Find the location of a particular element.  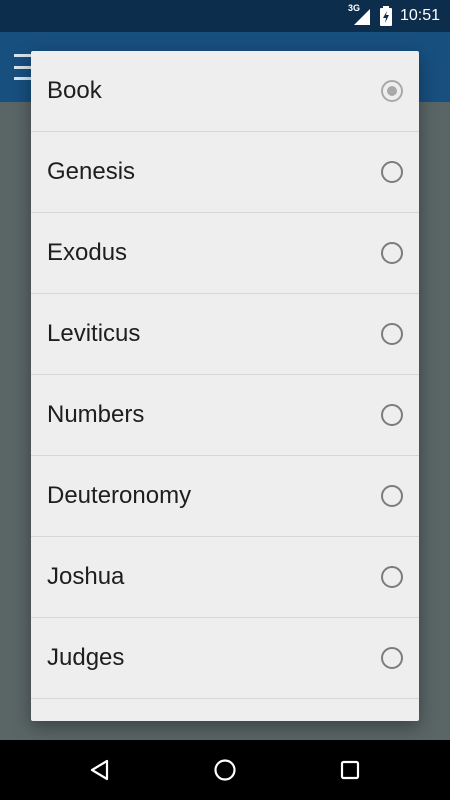

option-leviticus: Leviticus is located at coordinates (225, 334).